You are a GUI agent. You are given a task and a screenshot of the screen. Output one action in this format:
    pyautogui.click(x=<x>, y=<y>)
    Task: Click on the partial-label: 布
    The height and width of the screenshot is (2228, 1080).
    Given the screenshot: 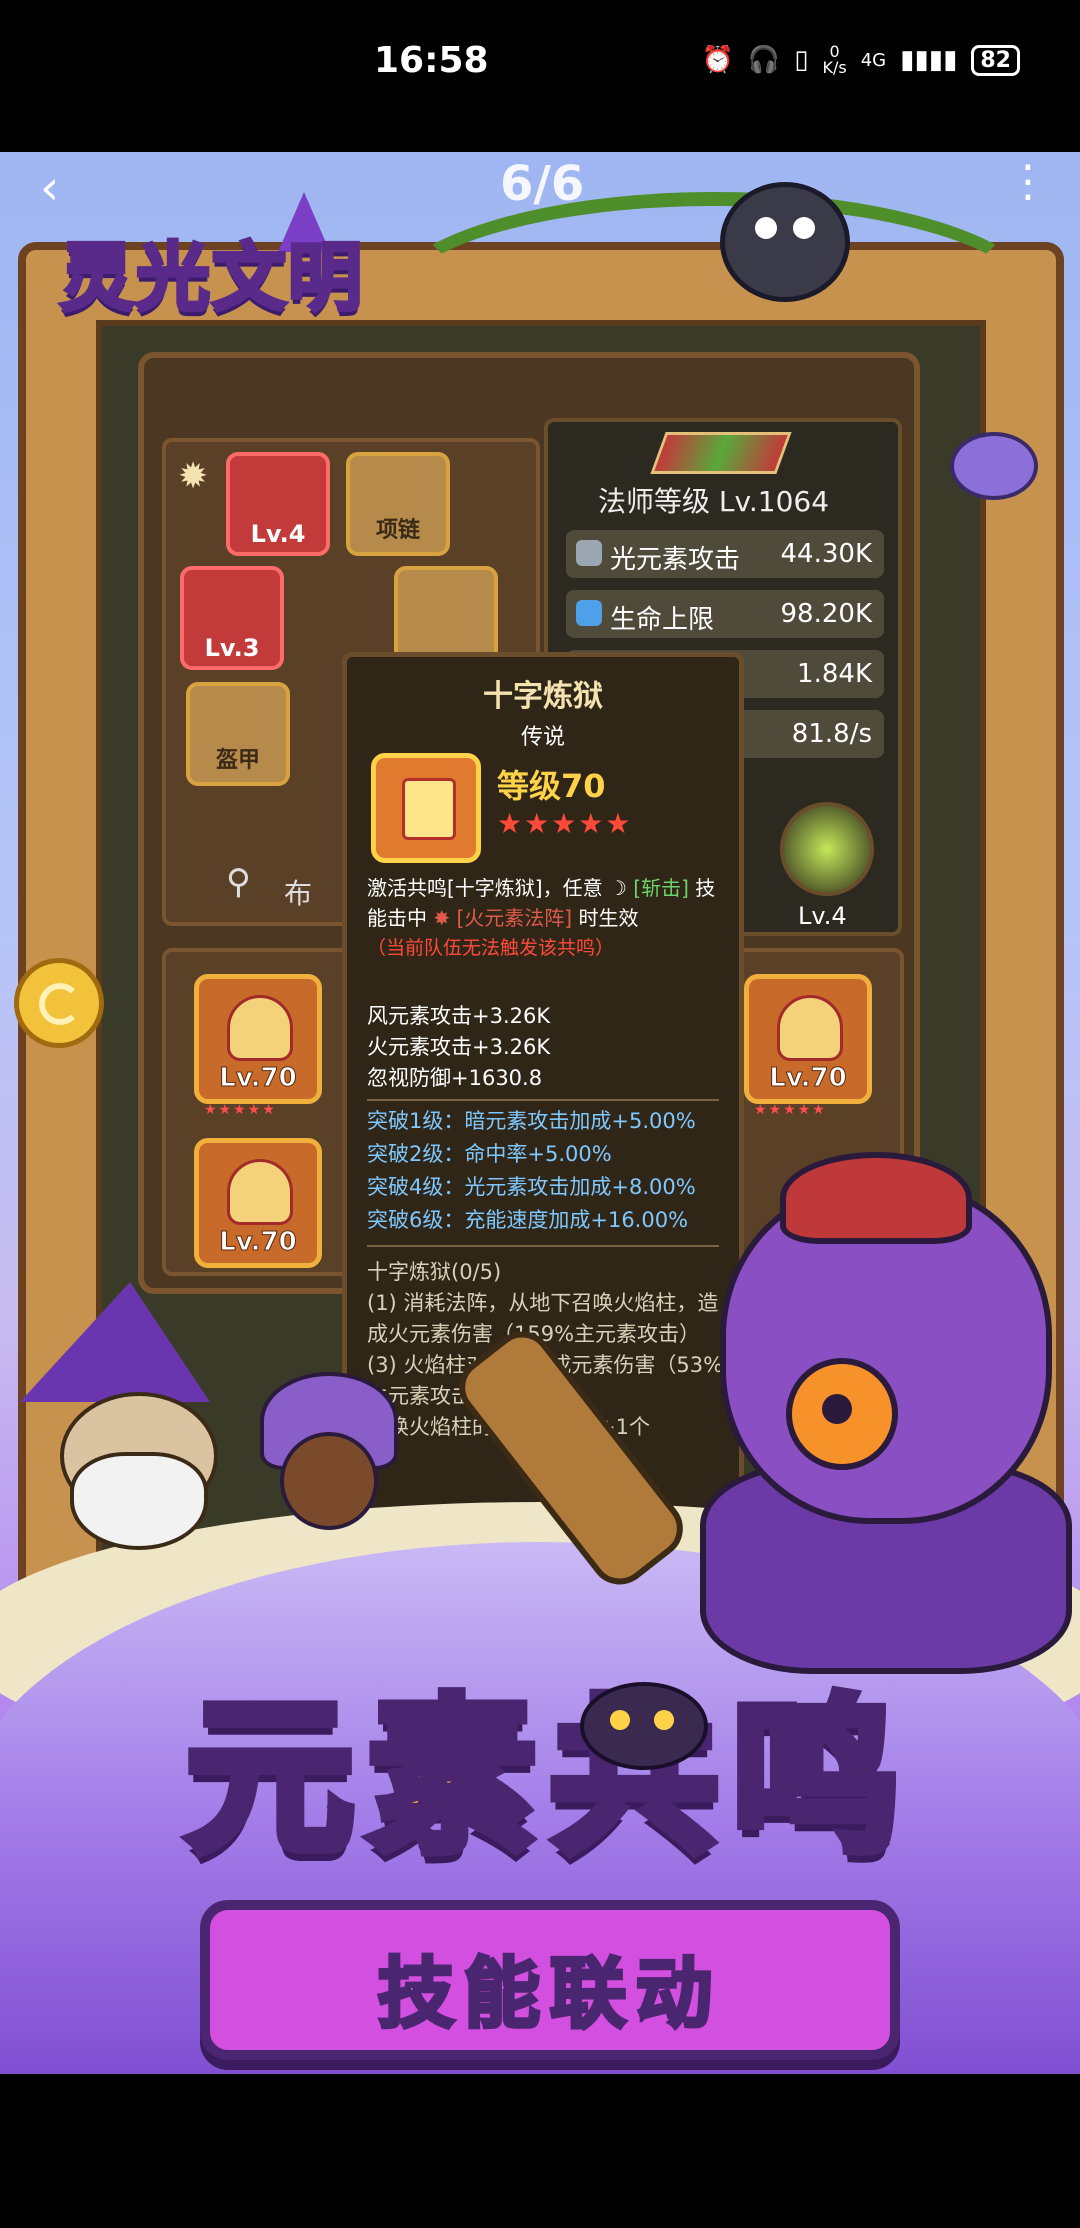 What is the action you would take?
    pyautogui.click(x=298, y=893)
    